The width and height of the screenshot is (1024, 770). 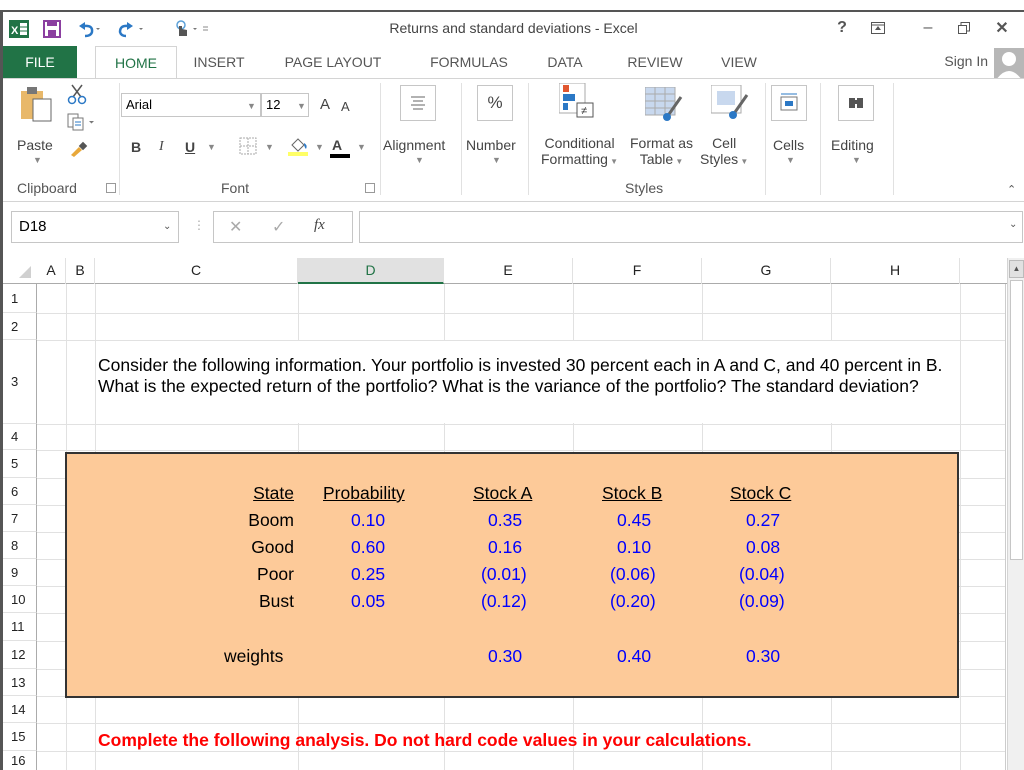 I want to click on stock-b-cell: 0.45, so click(x=634, y=520).